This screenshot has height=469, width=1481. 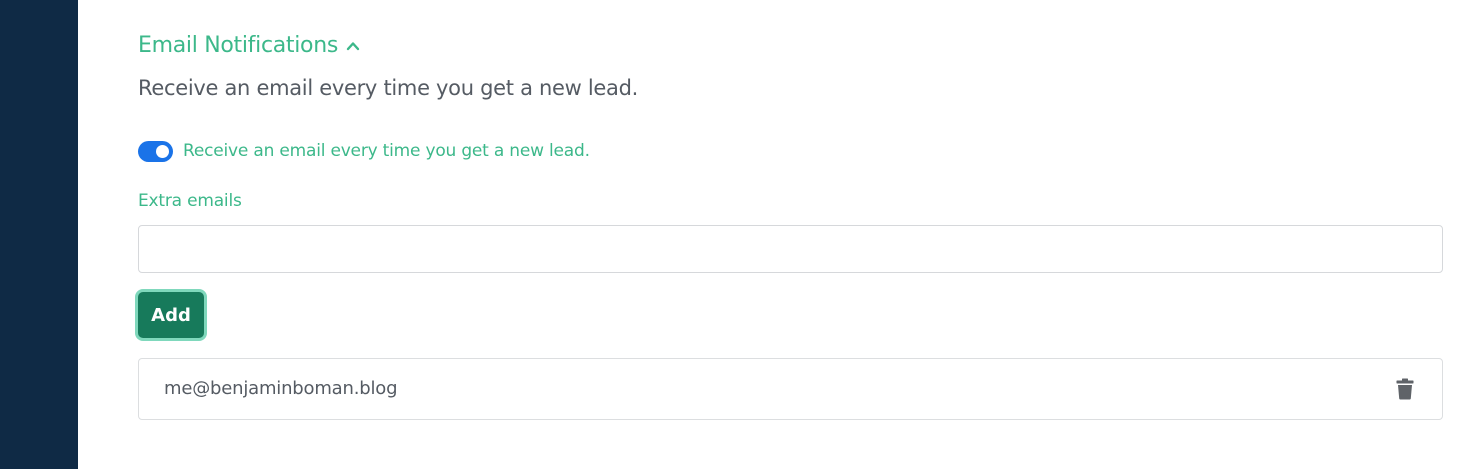 What do you see at coordinates (171, 315) in the screenshot?
I see `add-button: Add` at bounding box center [171, 315].